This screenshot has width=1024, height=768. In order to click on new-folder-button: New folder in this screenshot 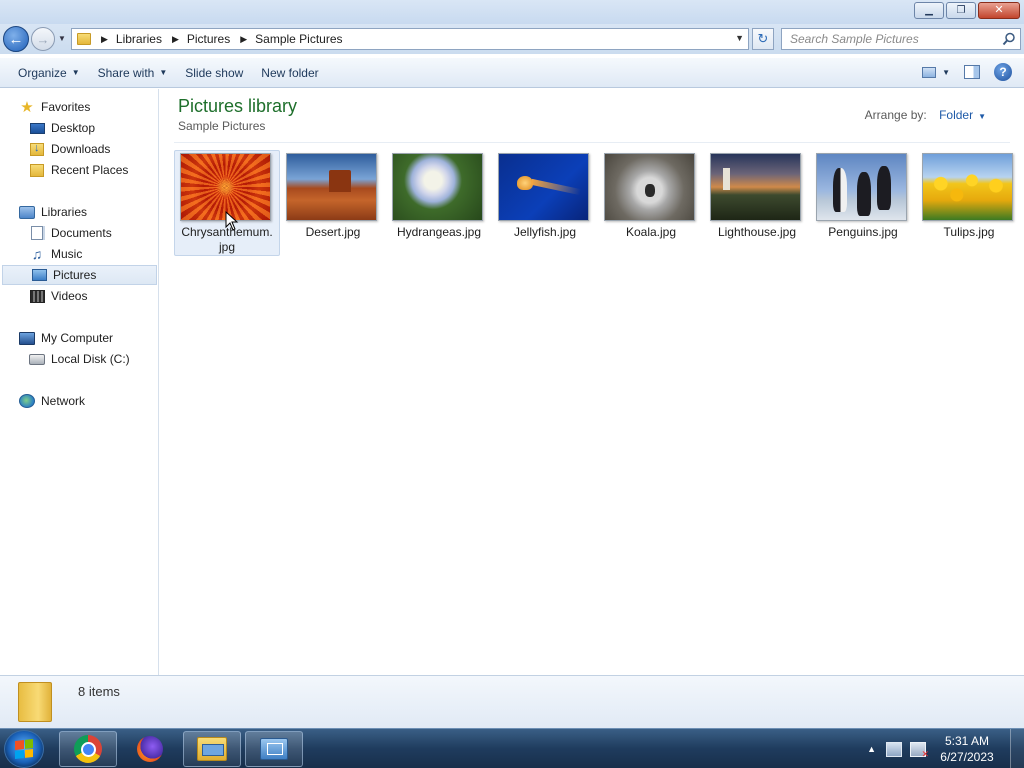, I will do `click(289, 73)`.